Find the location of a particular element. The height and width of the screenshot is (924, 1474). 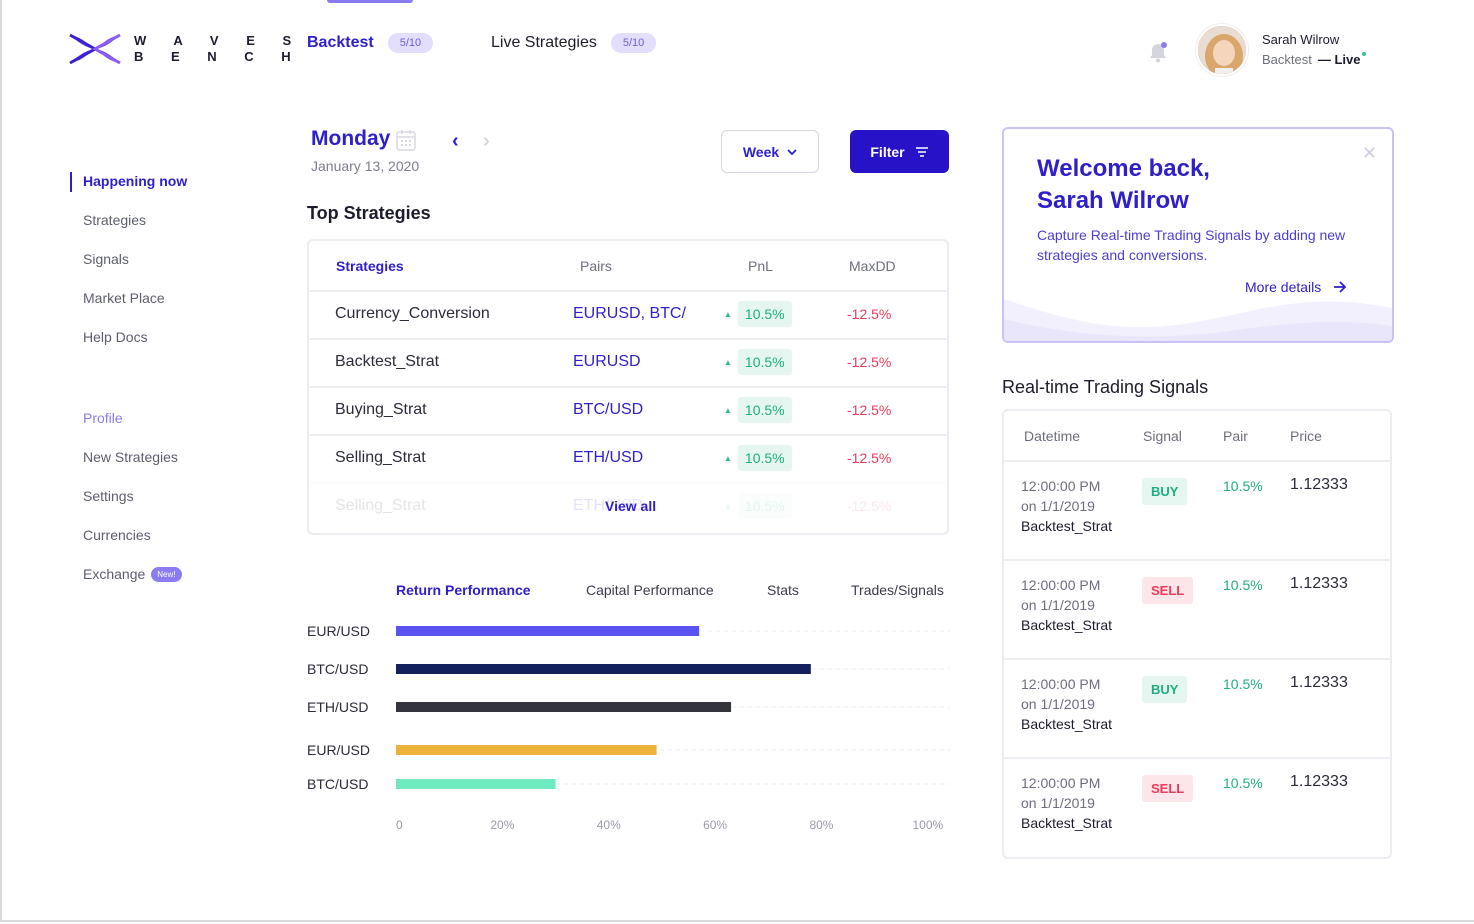

view-all-link: View all is located at coordinates (630, 506).